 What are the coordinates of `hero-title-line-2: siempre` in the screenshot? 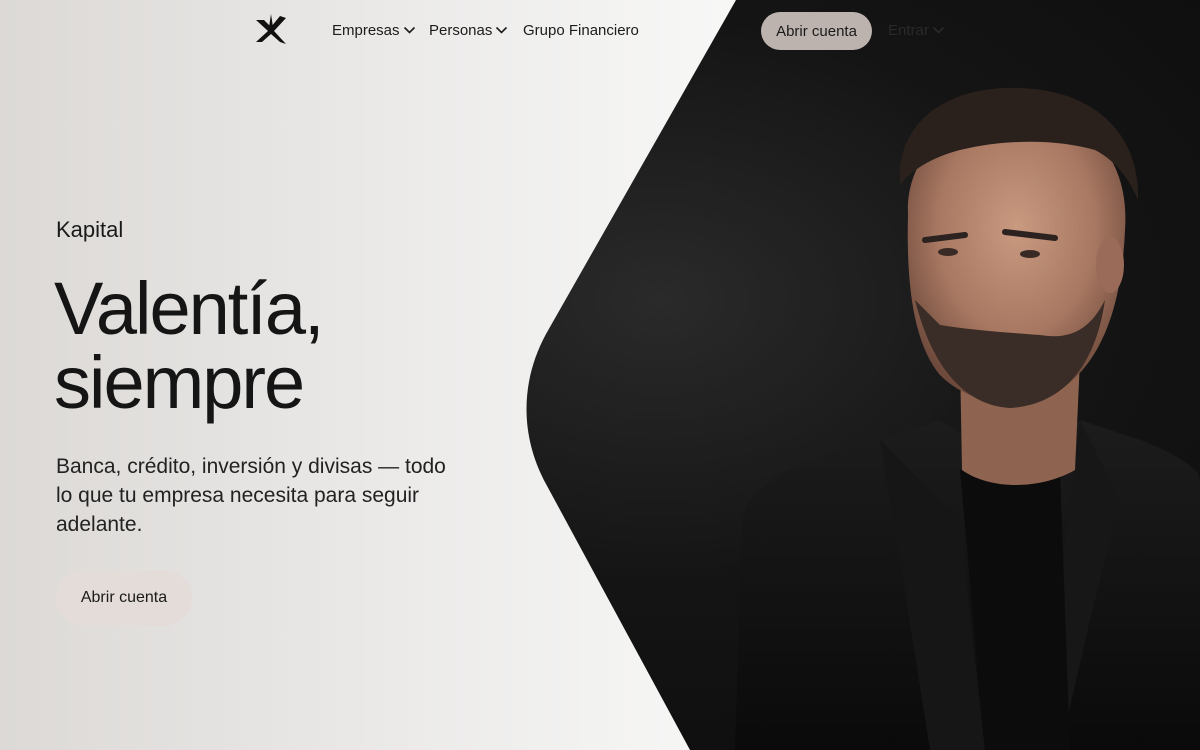 It's located at (179, 382).